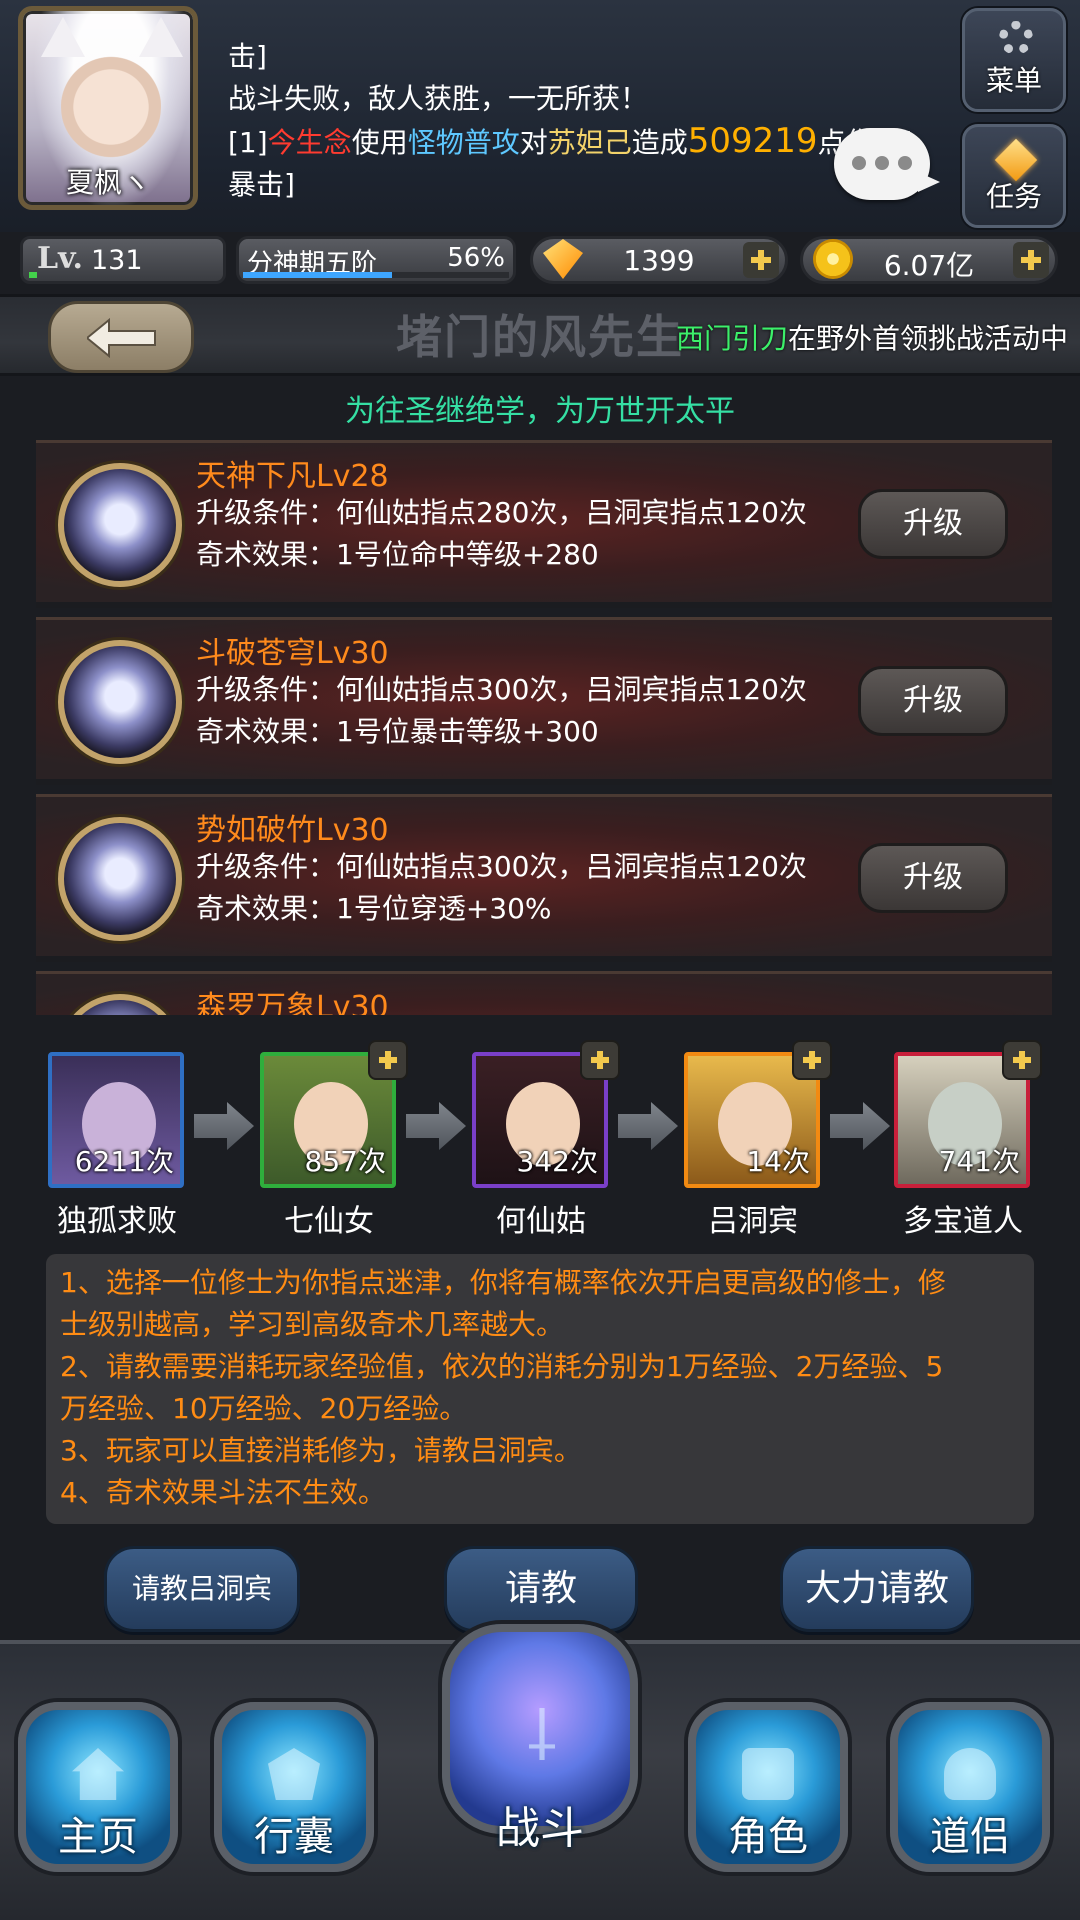 The image size is (1080, 1920). Describe the element at coordinates (161, 37) in the screenshot. I see `avatar-ear-right` at that location.